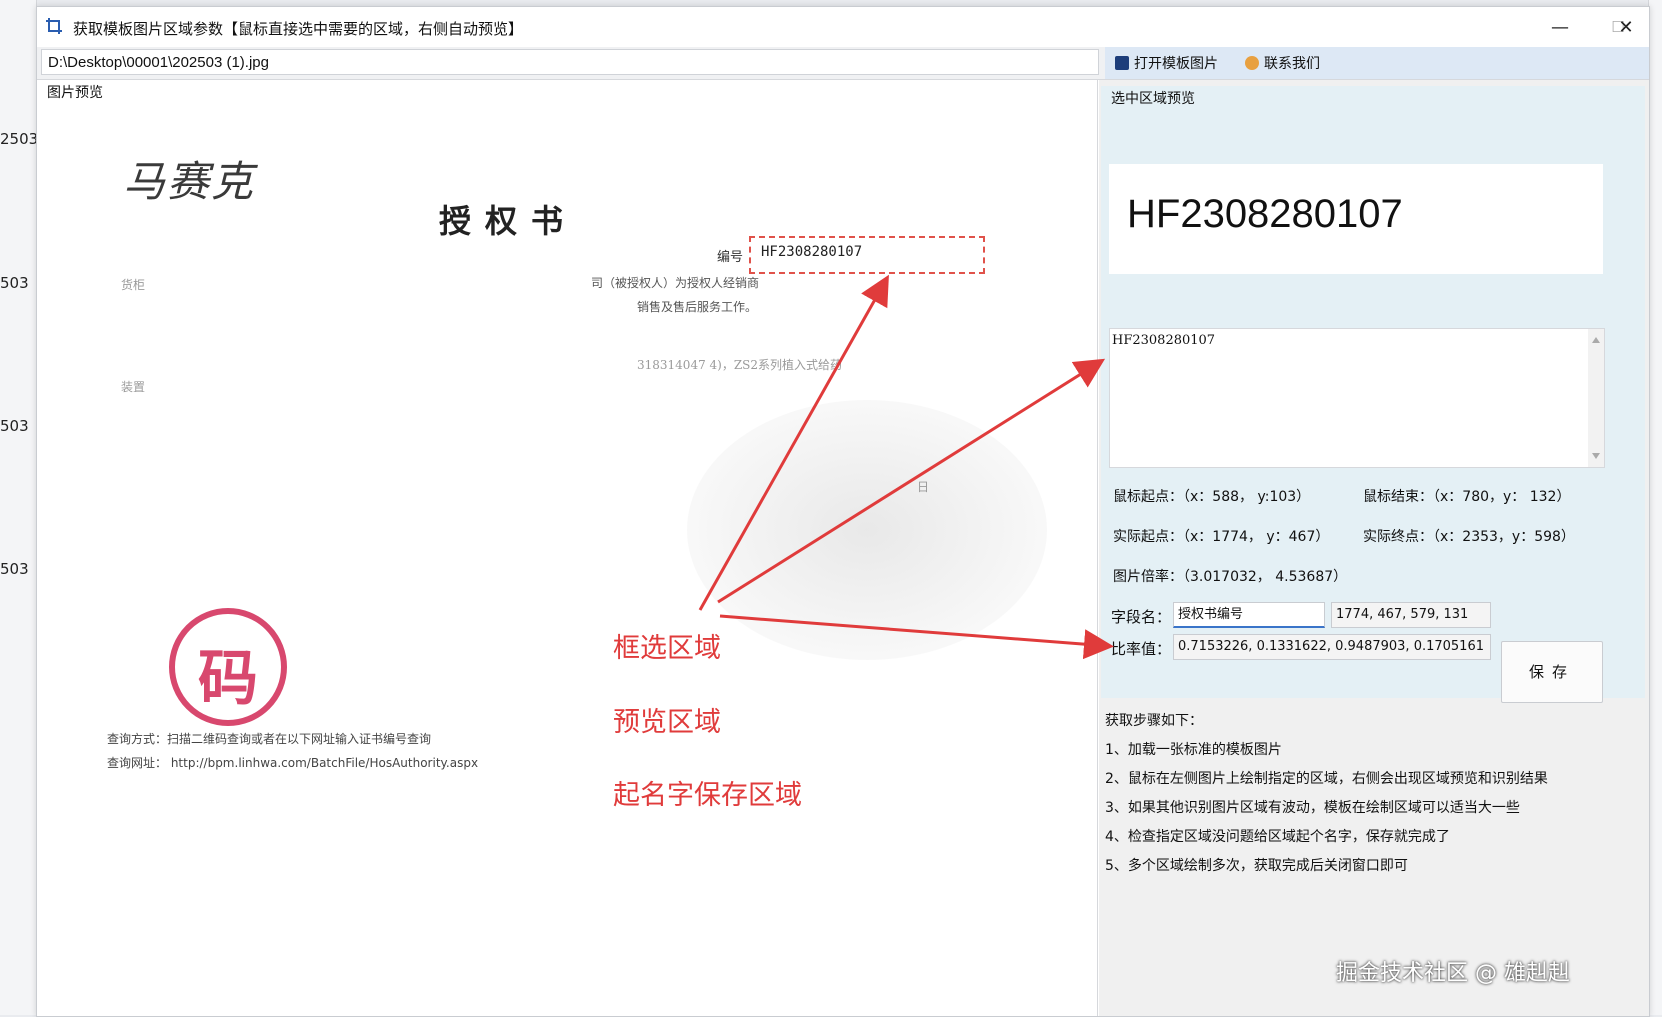  What do you see at coordinates (269, 739) in the screenshot?
I see `query-method-text: 查询方式：扫描二维码查询或者在以下网址输入证书编号查询` at bounding box center [269, 739].